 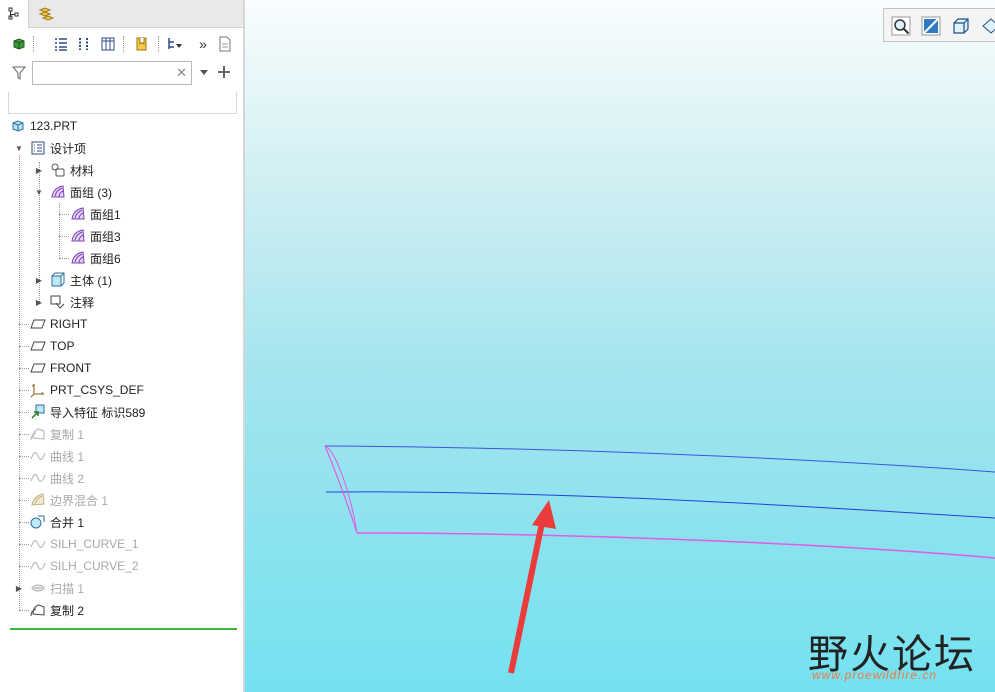 I want to click on boundary-blend-icon, so click(x=38, y=500).